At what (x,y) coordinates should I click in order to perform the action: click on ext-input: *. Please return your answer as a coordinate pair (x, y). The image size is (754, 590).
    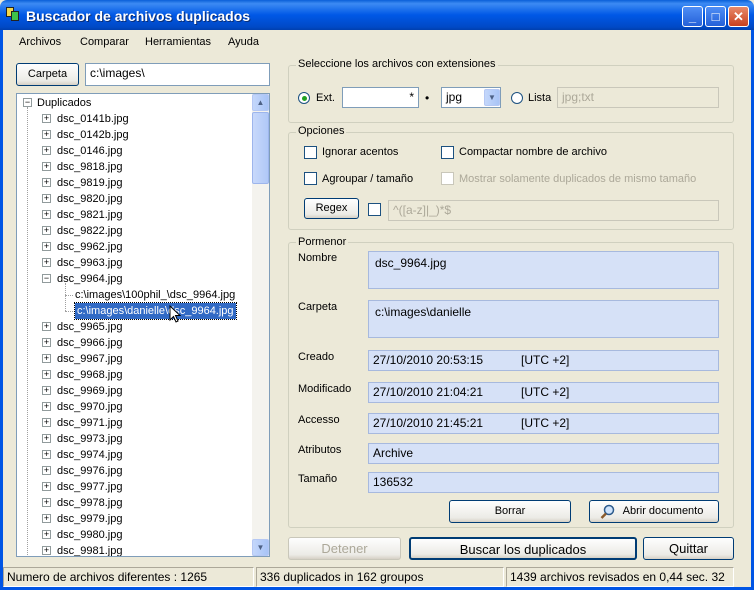
    Looking at the image, I should click on (380, 97).